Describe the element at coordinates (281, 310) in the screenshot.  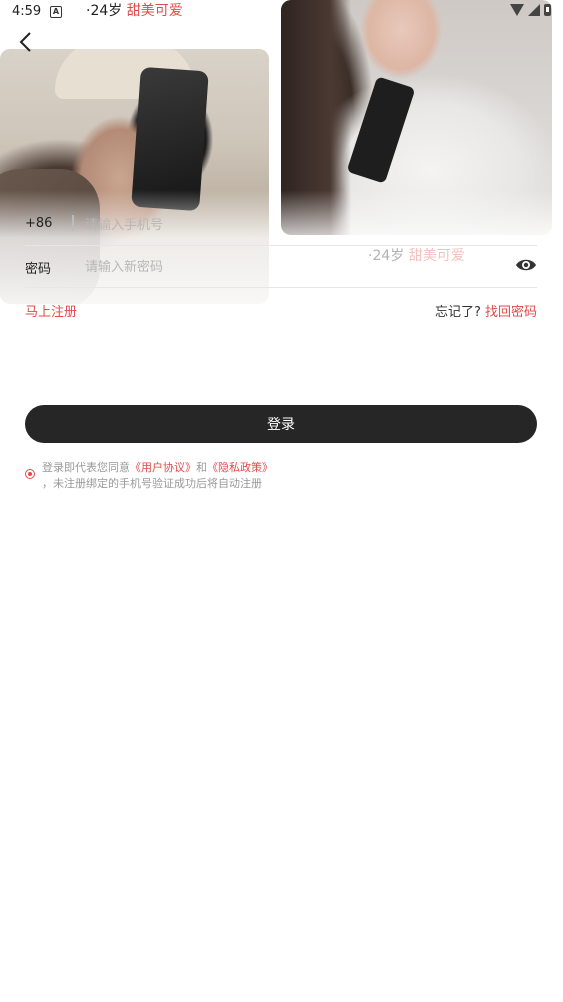
I see `auth-links: 马上注册 忘记了? 找回密码` at that location.